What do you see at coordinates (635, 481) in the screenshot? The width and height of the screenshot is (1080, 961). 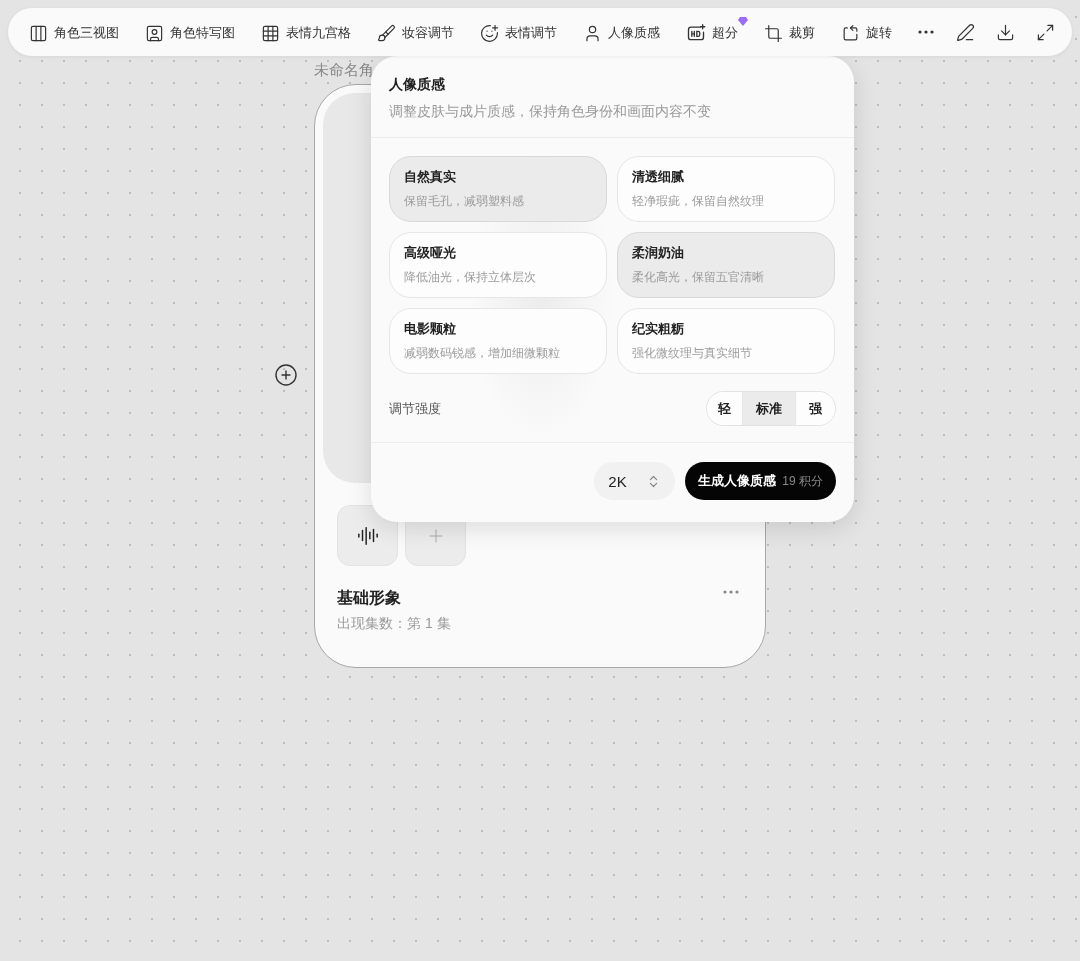 I see `resolution-select: 2K` at bounding box center [635, 481].